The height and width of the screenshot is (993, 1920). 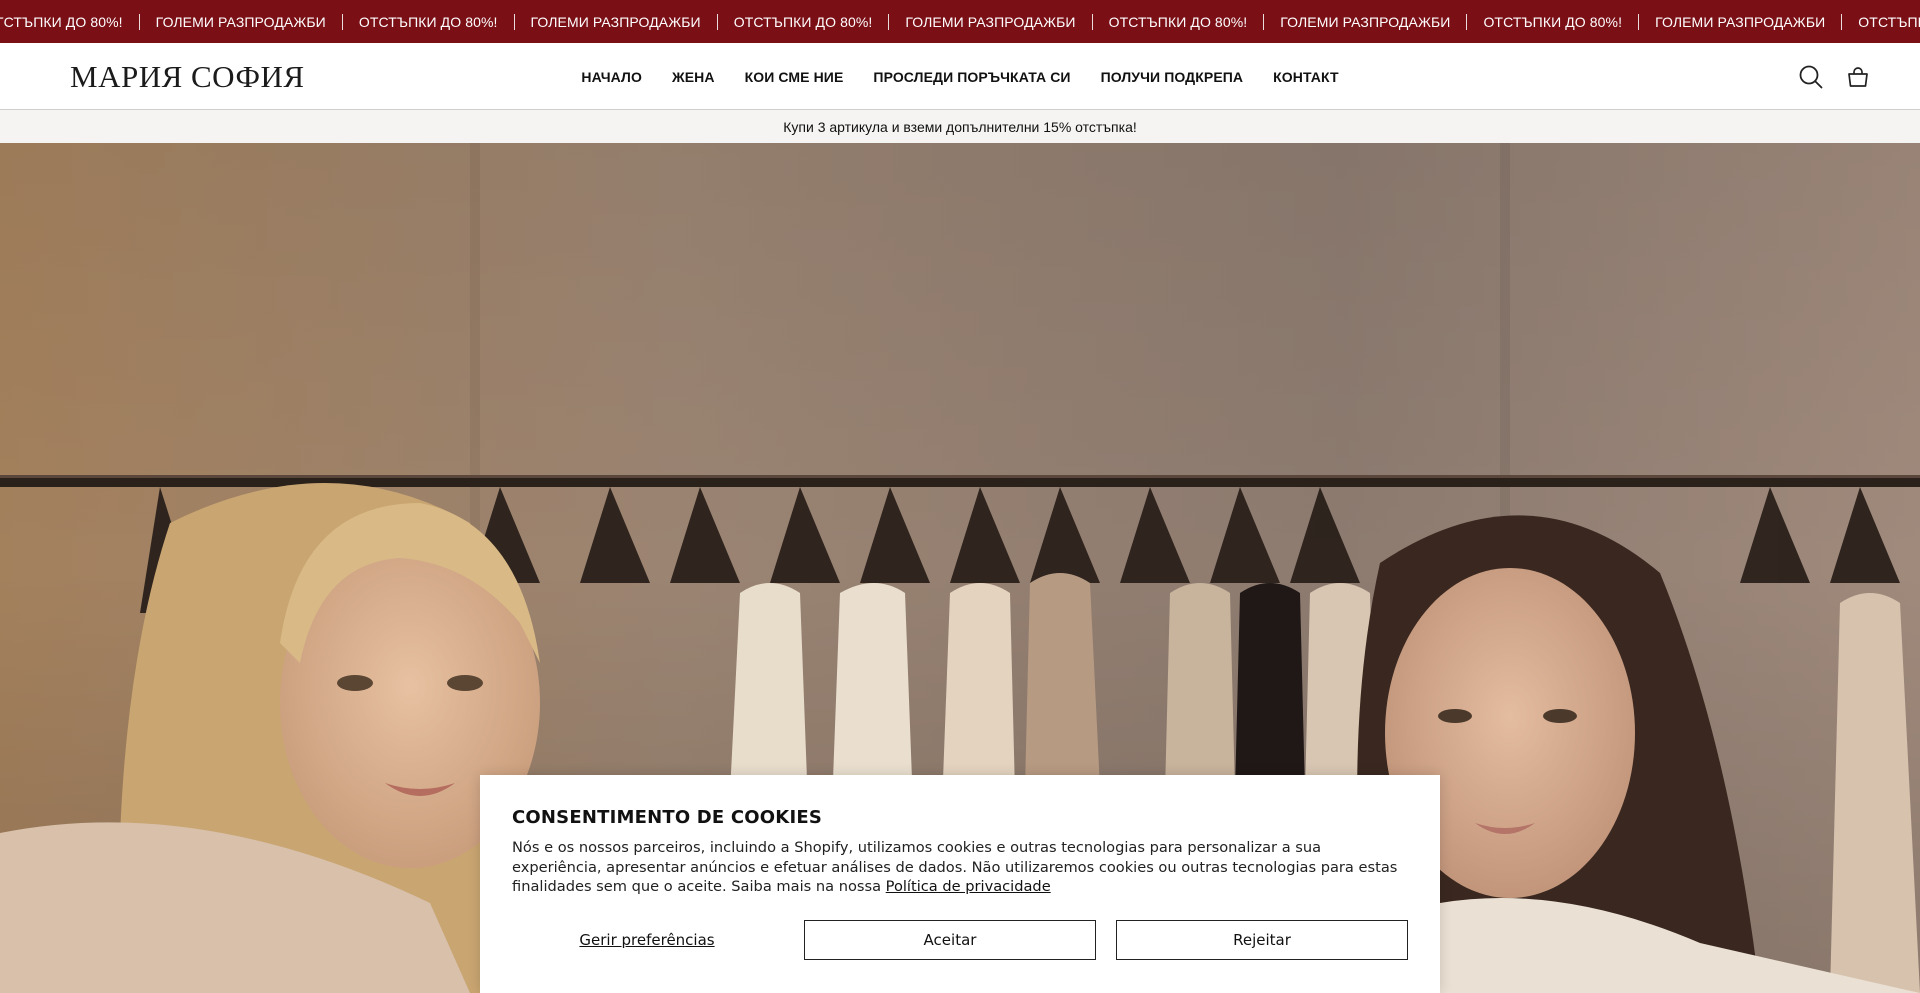 I want to click on nav-item-contact: КОНТАКТ, so click(x=1305, y=77).